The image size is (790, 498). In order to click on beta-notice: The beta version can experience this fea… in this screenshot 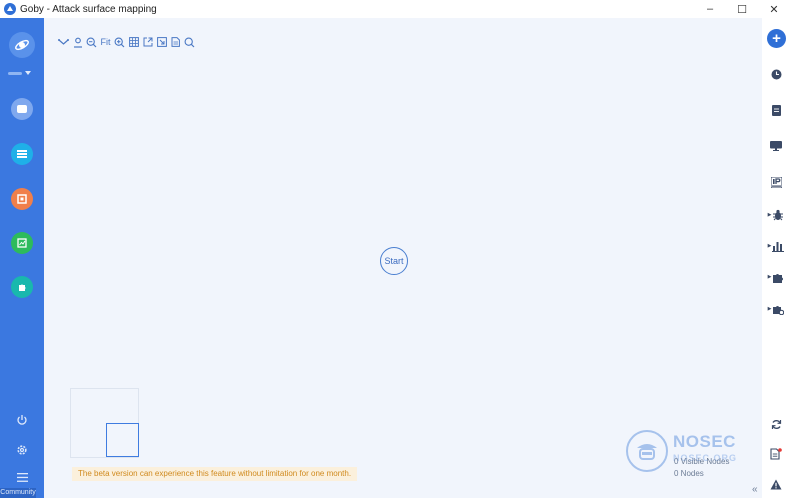, I will do `click(215, 474)`.